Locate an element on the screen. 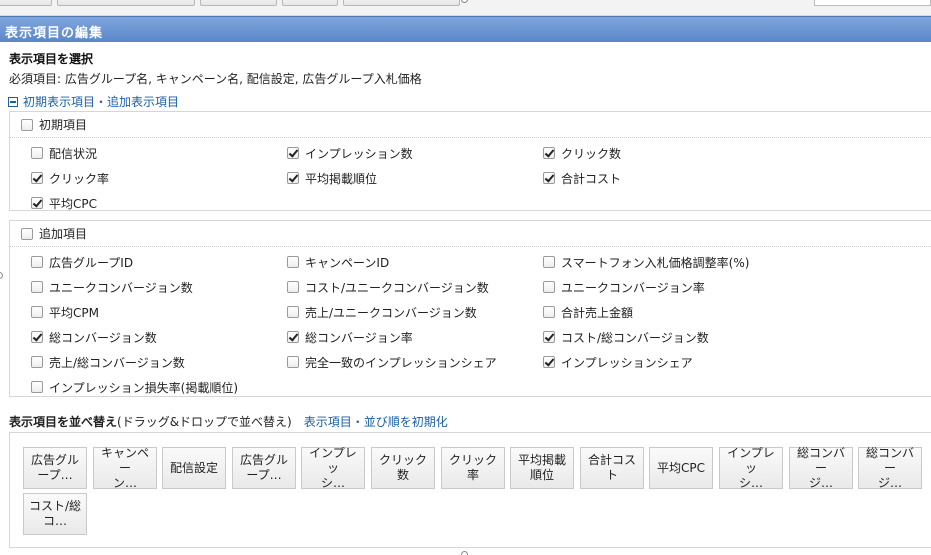 The width and height of the screenshot is (931, 555). checkbox-item: インプレッションシェア is located at coordinates (618, 362).